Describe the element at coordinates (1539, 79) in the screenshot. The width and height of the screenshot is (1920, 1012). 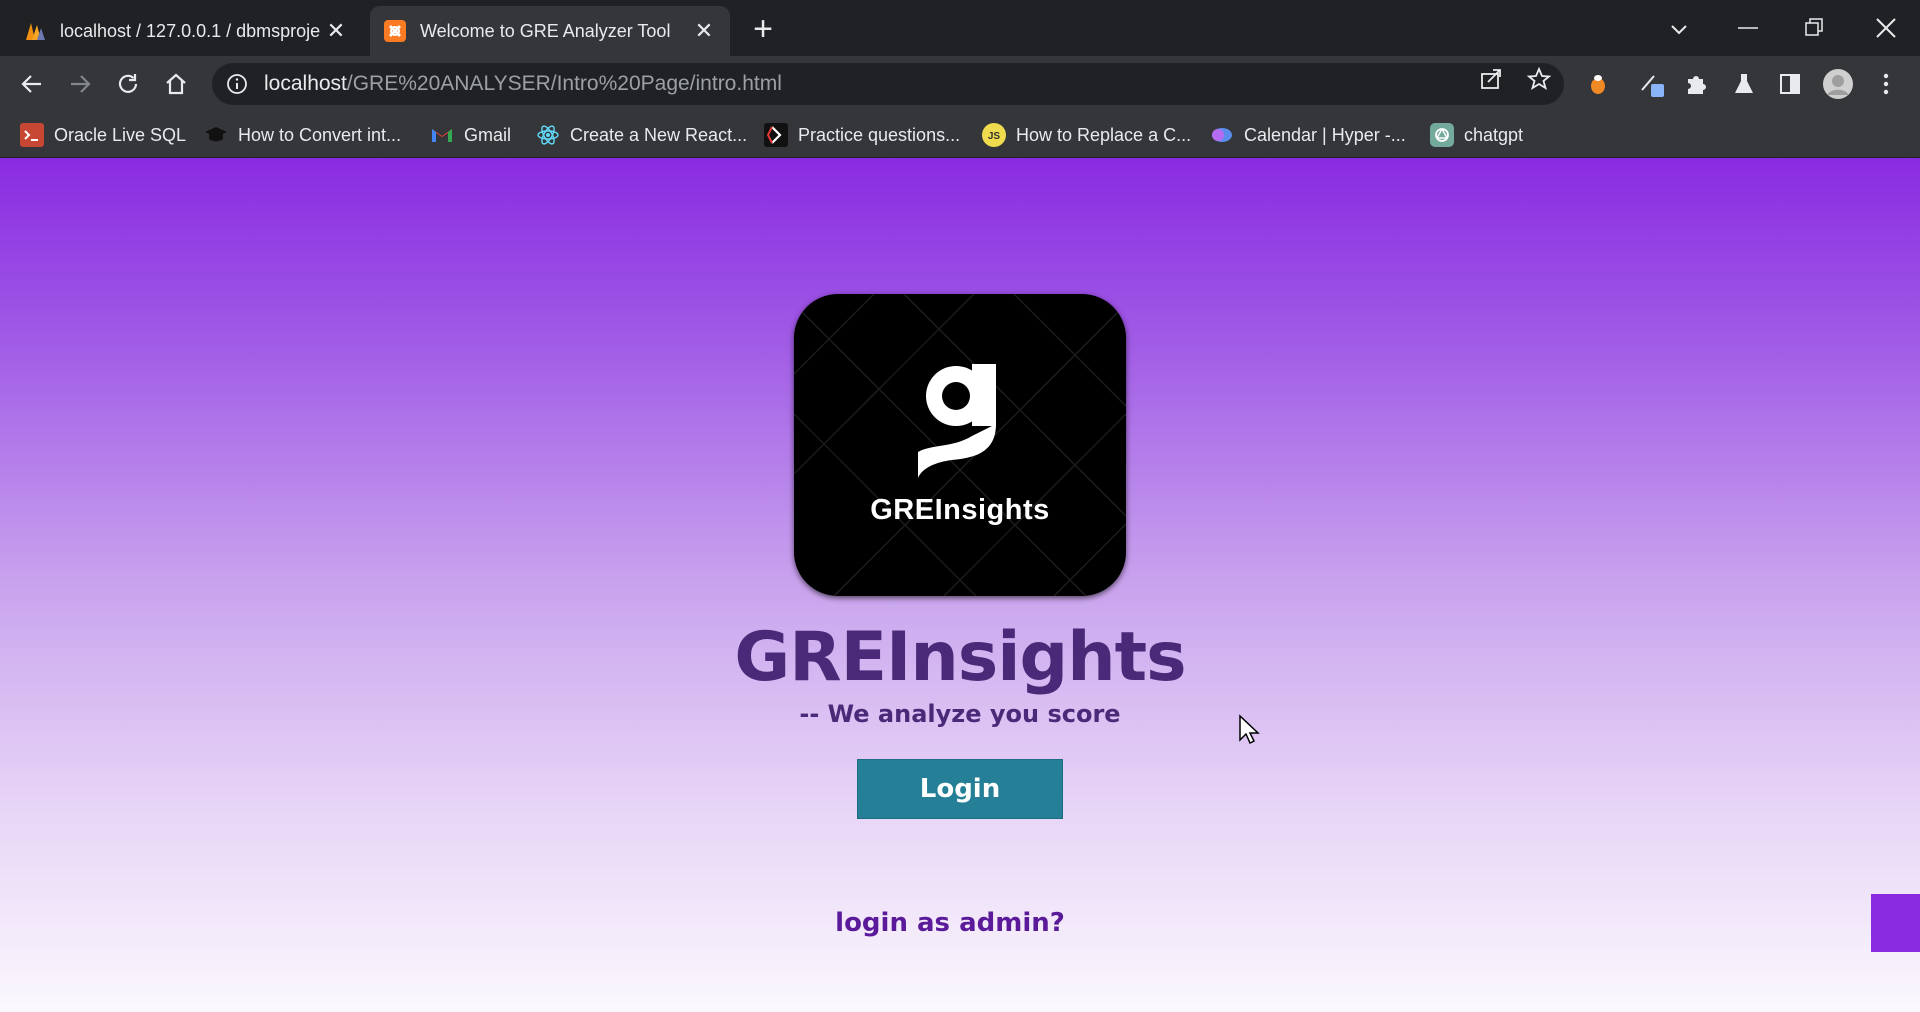
I see `bookmark-star-icon` at that location.